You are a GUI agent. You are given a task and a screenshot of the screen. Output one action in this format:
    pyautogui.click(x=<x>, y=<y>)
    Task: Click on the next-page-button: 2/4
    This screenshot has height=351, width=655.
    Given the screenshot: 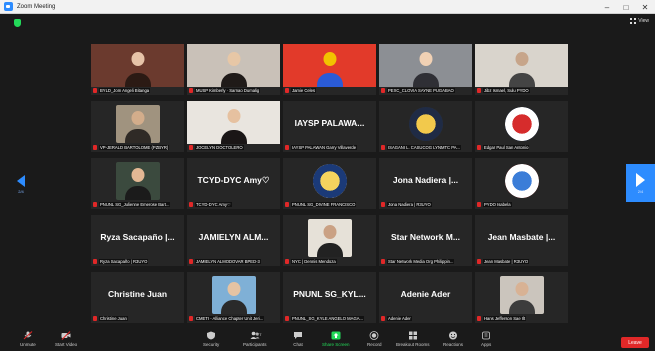 What is the action you would take?
    pyautogui.click(x=640, y=183)
    